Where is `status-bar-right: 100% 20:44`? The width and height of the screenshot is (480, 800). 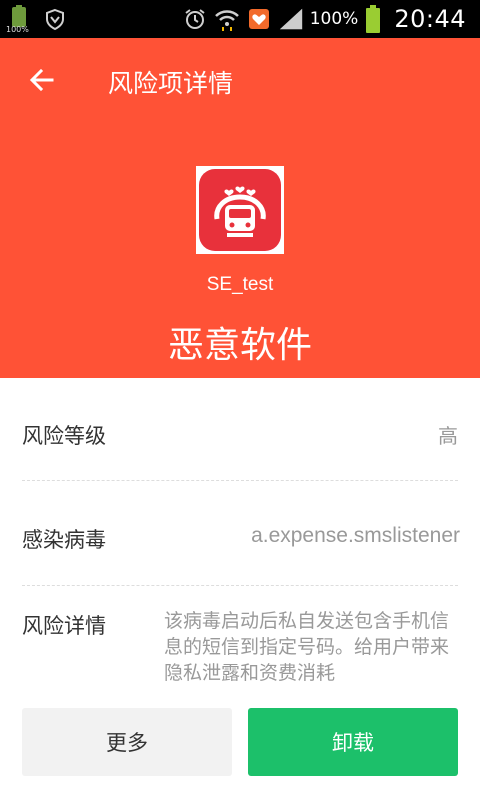
status-bar-right: 100% 20:44 is located at coordinates (324, 19).